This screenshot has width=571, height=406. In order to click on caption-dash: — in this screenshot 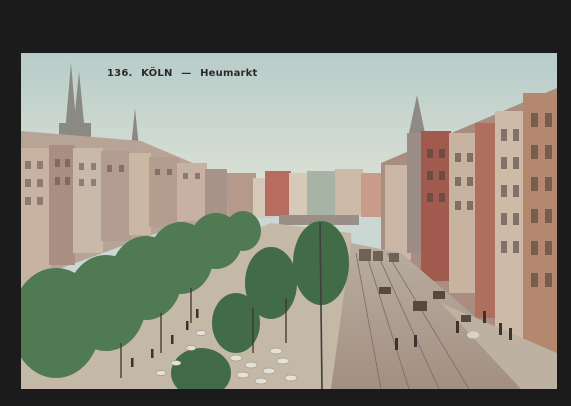, I will do `click(186, 73)`.